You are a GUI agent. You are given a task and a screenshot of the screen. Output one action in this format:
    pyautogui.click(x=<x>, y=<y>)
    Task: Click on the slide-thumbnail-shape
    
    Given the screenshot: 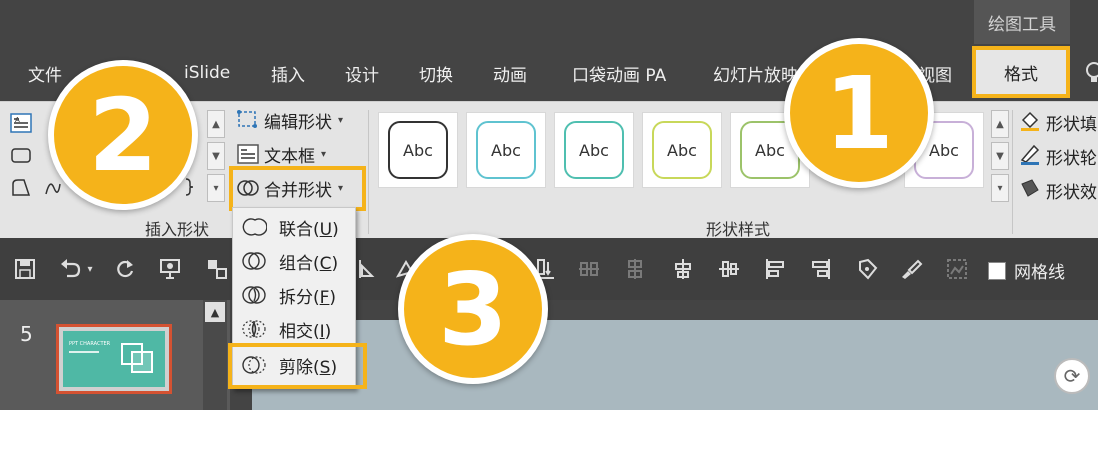 What is the action you would take?
    pyautogui.click(x=142, y=362)
    